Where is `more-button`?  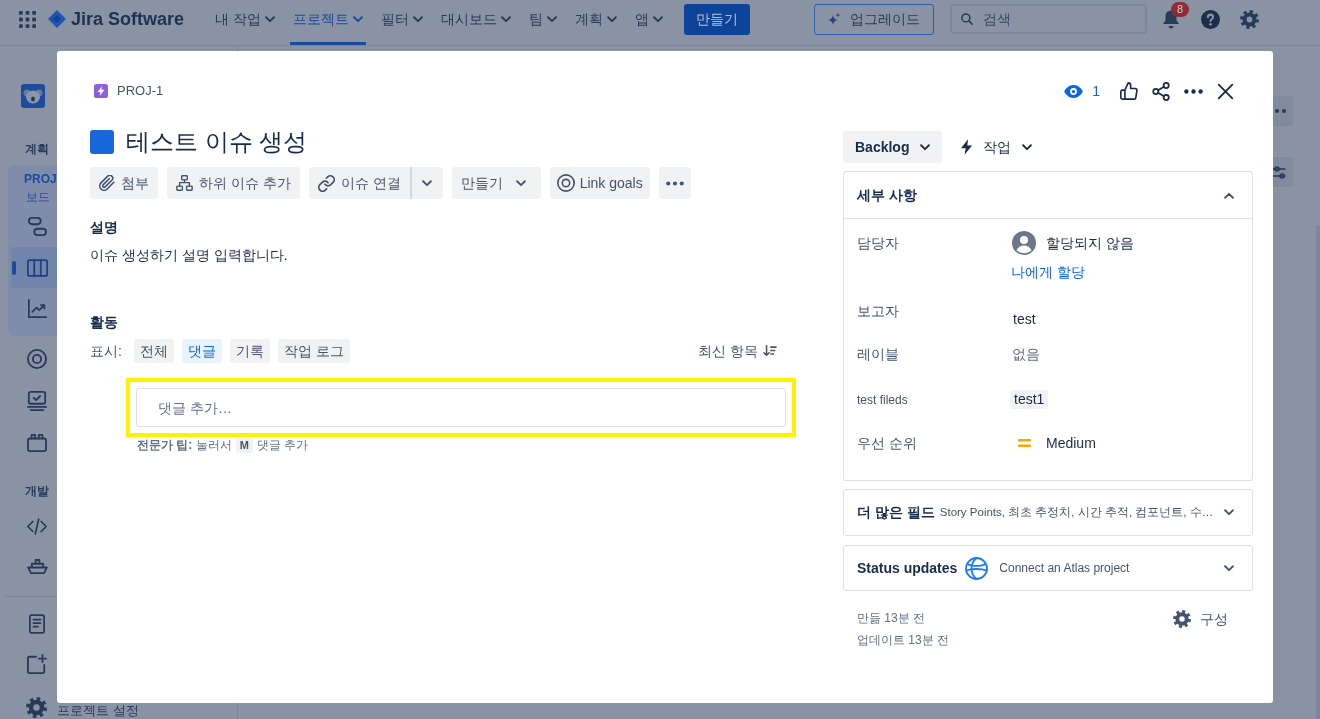
more-button is located at coordinates (674, 183).